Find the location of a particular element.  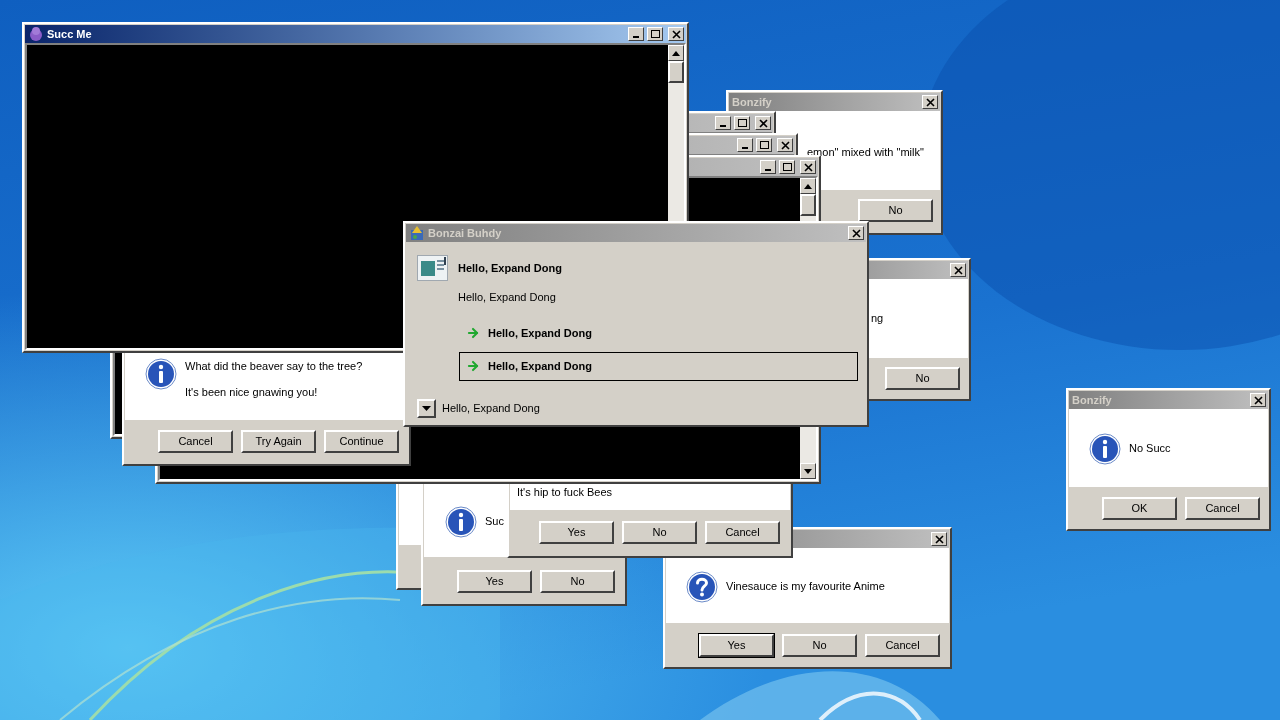

expand-button is located at coordinates (426, 408).